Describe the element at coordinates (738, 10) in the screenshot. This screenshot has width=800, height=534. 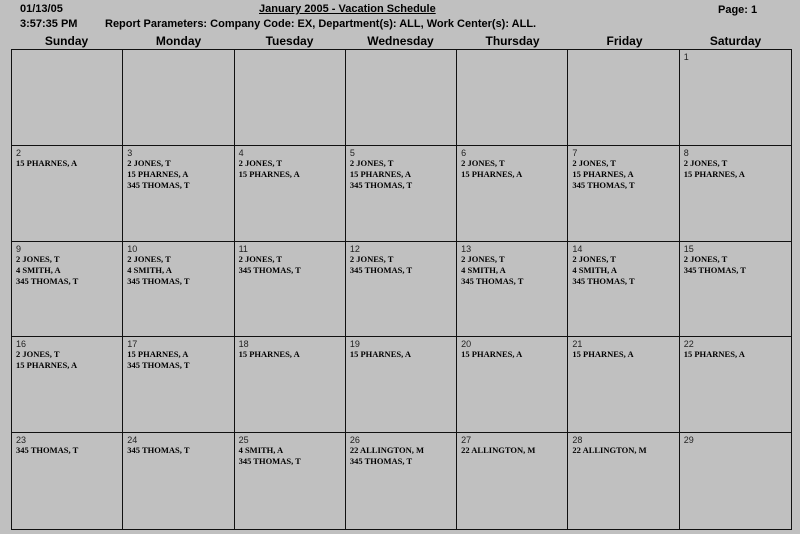
I see `page-number: Page: 1` at that location.